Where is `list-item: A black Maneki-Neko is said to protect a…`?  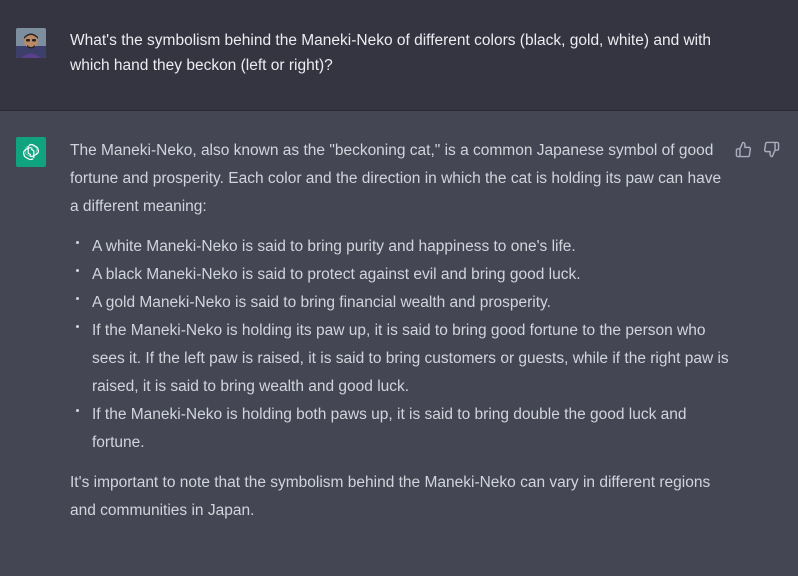
list-item: A black Maneki-Neko is said to protect a… is located at coordinates (400, 275).